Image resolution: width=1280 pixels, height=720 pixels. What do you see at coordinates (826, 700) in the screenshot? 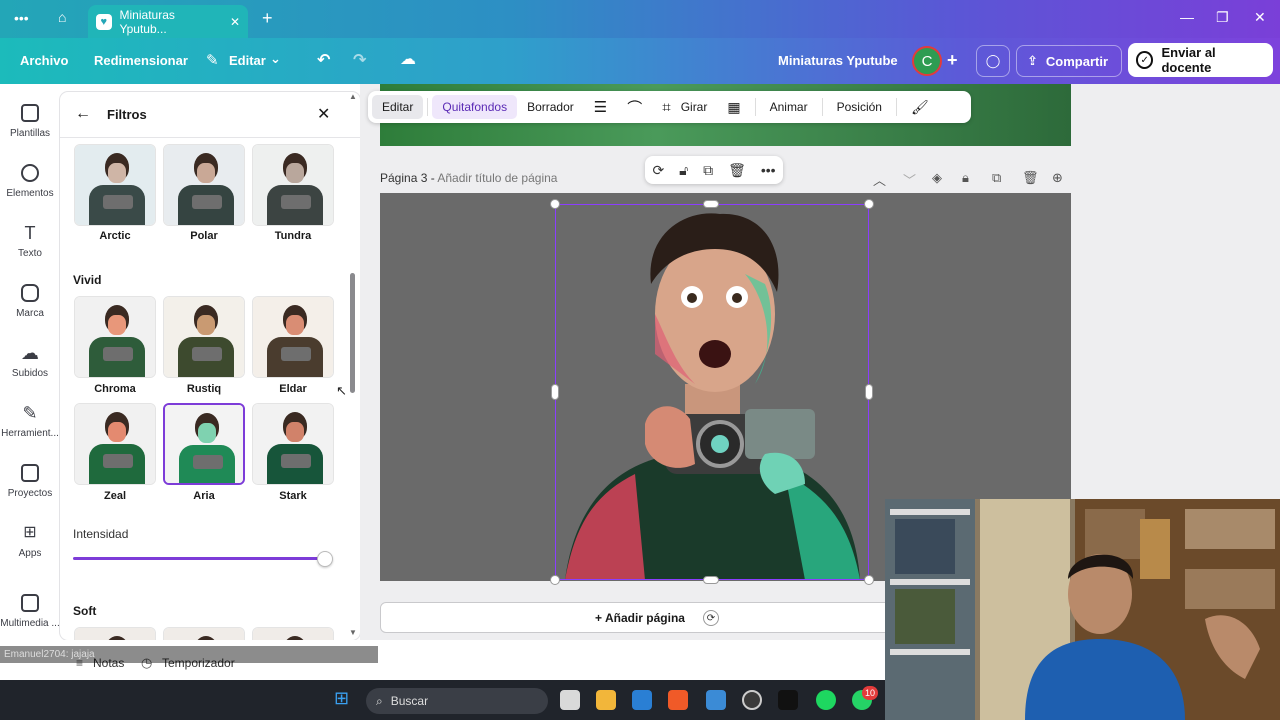
I see `spotify-icon` at bounding box center [826, 700].